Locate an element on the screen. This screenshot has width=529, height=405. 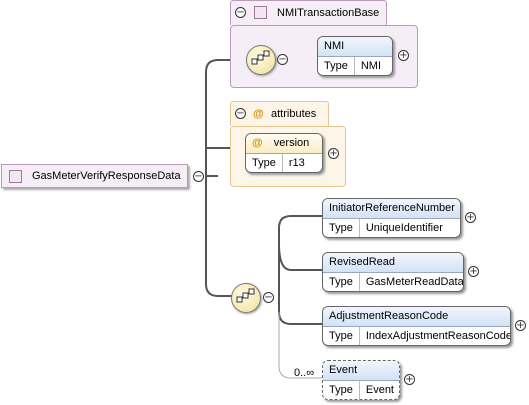
initiator-expand-icon: + is located at coordinates (470, 217).